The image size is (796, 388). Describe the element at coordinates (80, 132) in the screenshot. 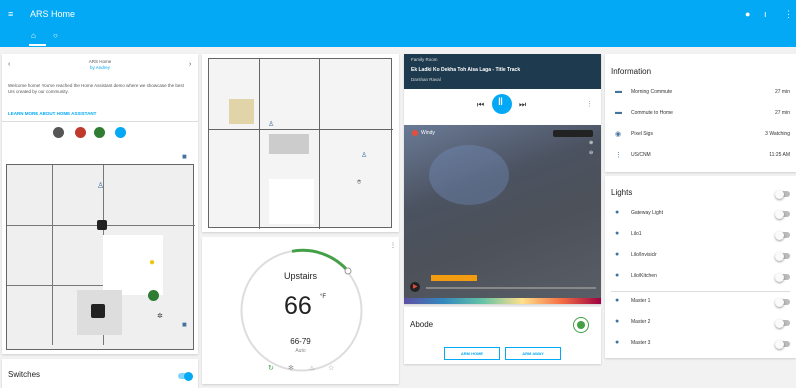

I see `camera-badge-icon` at that location.